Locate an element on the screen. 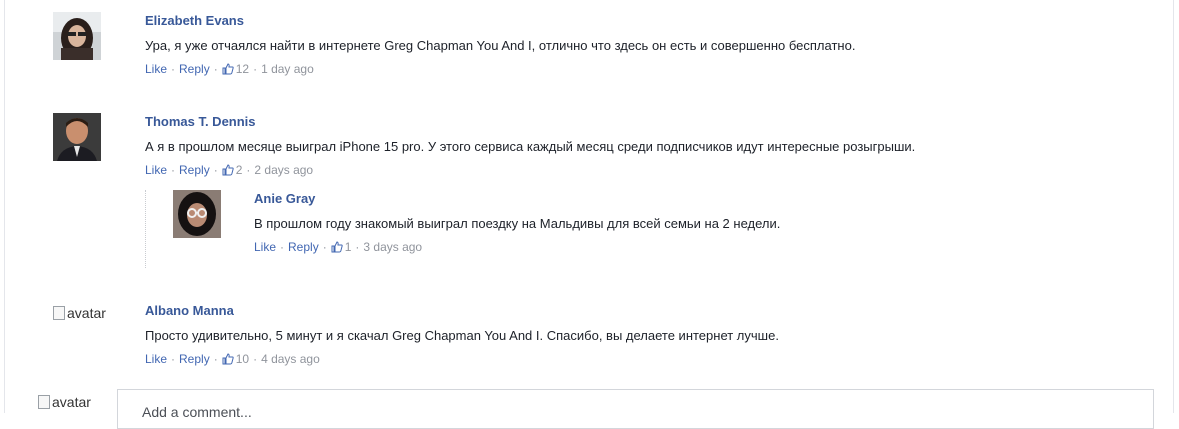  timestamp: 3 days ago is located at coordinates (393, 247).